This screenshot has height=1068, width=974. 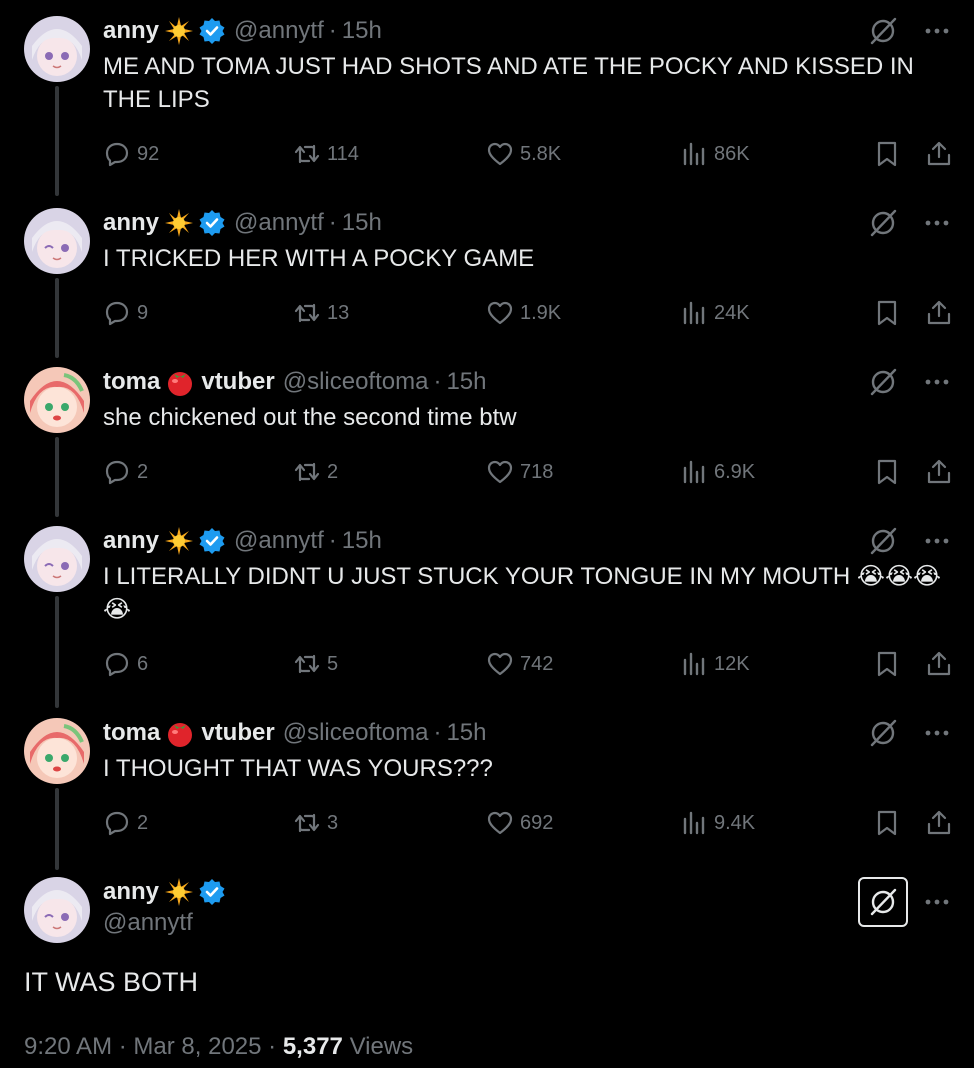 I want to click on retweet-button: 13, so click(x=321, y=313).